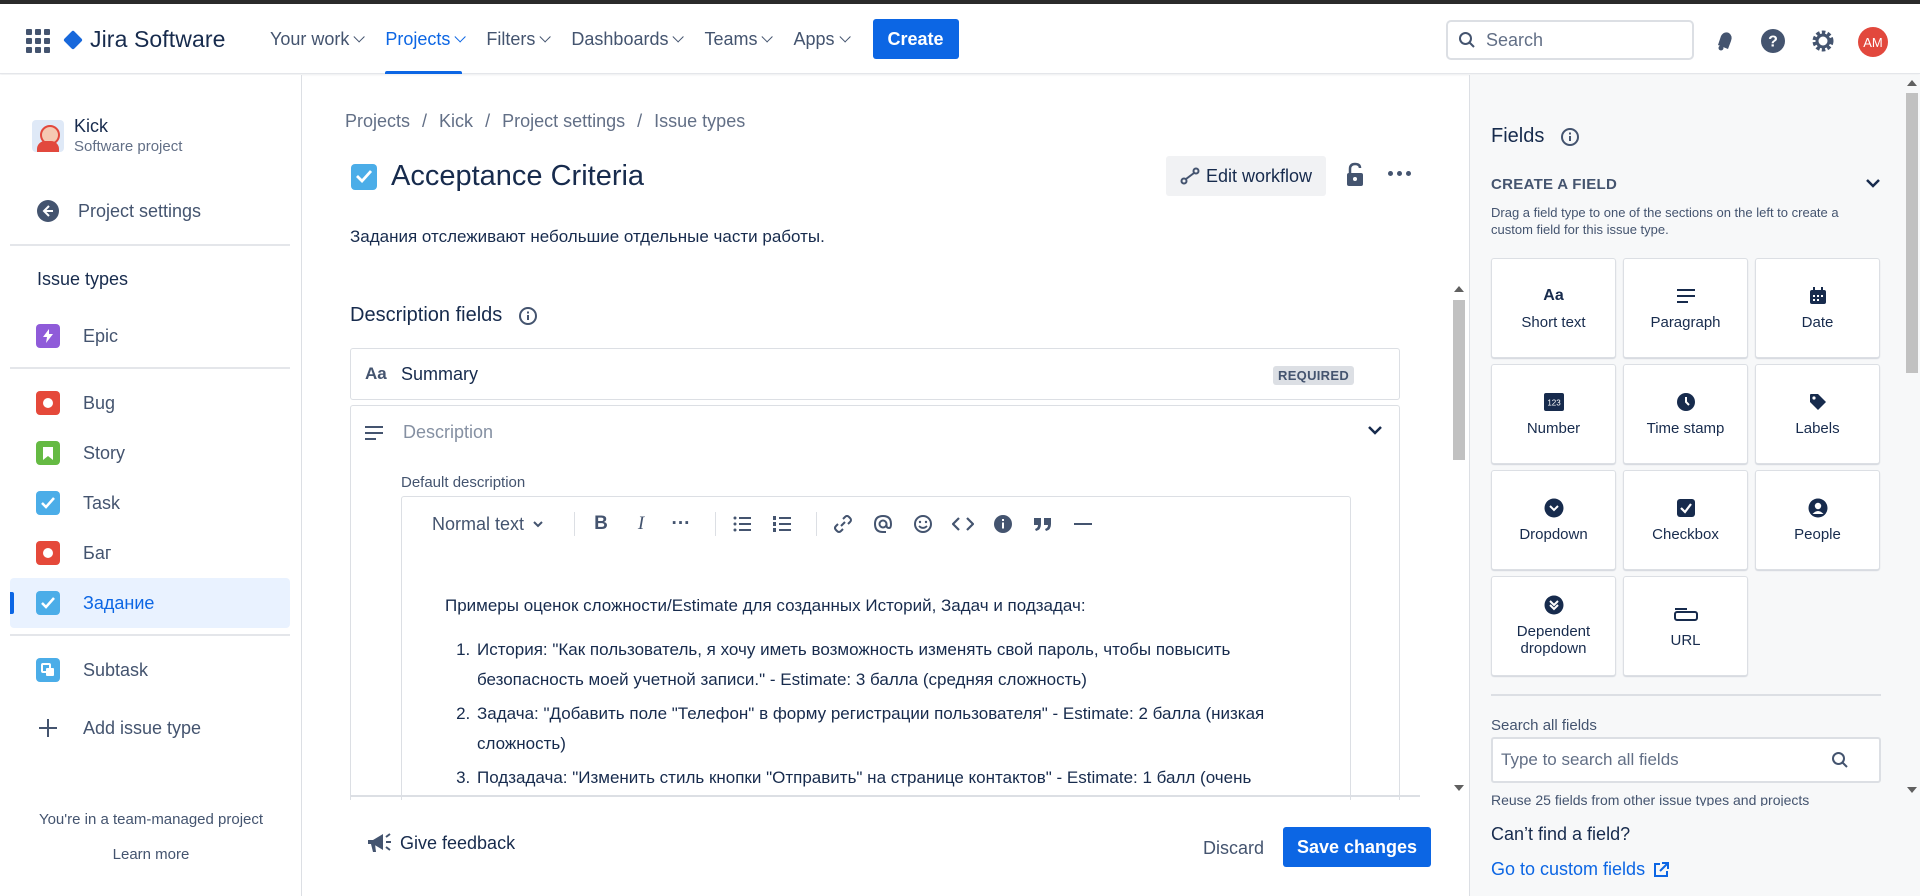 This screenshot has height=896, width=1920. I want to click on more-actions-icon, so click(1399, 173).